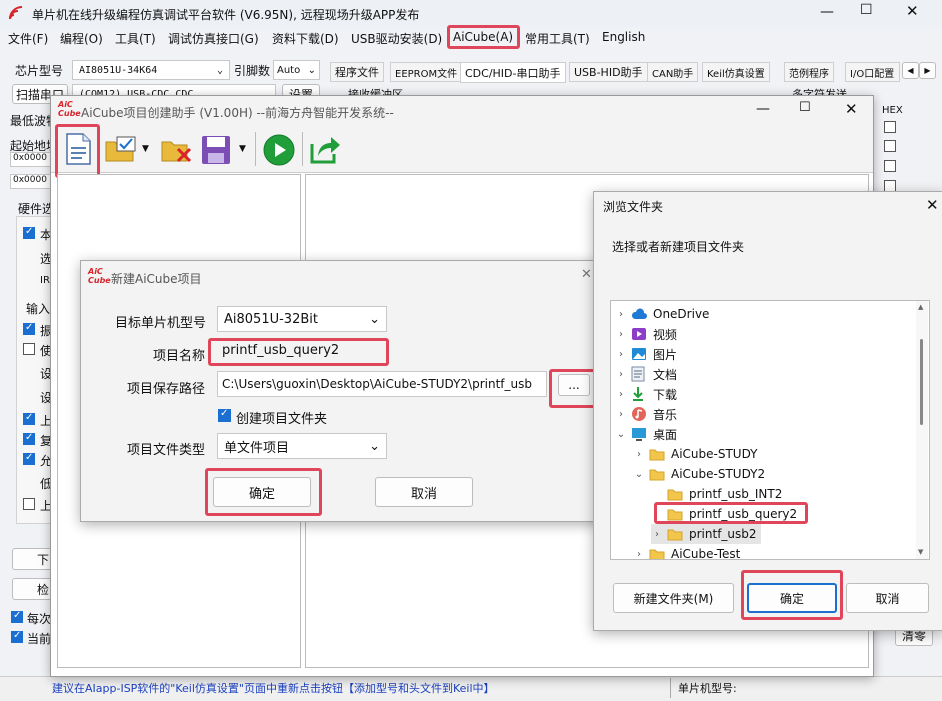  I want to click on run-icon, so click(279, 150).